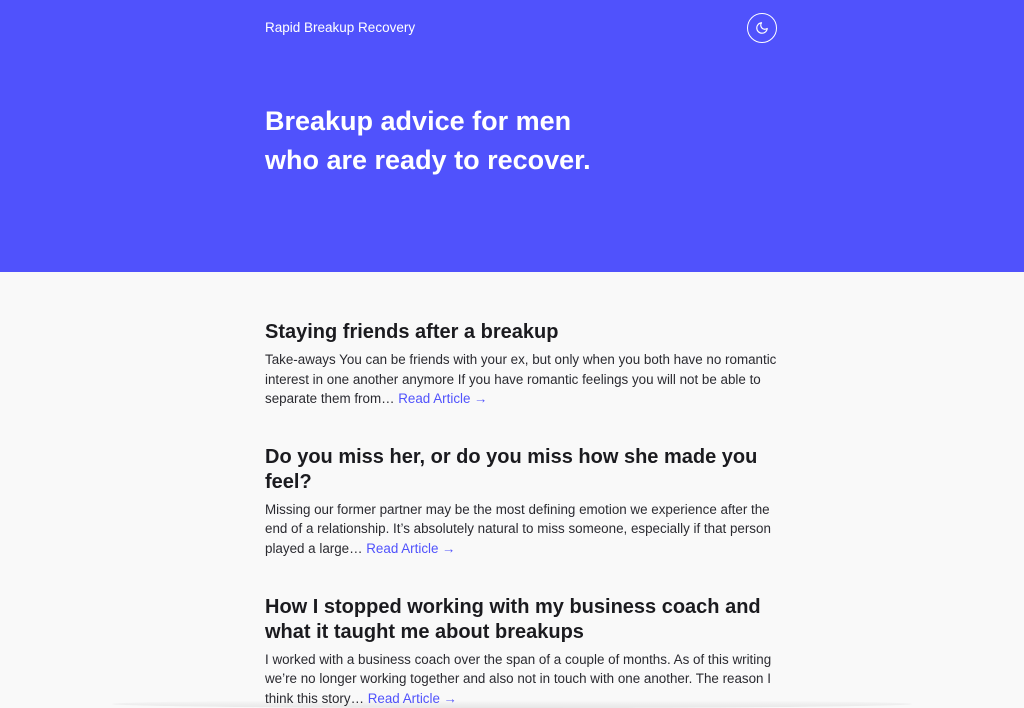  Describe the element at coordinates (512, 704) in the screenshot. I see `bottom-shadow` at that location.